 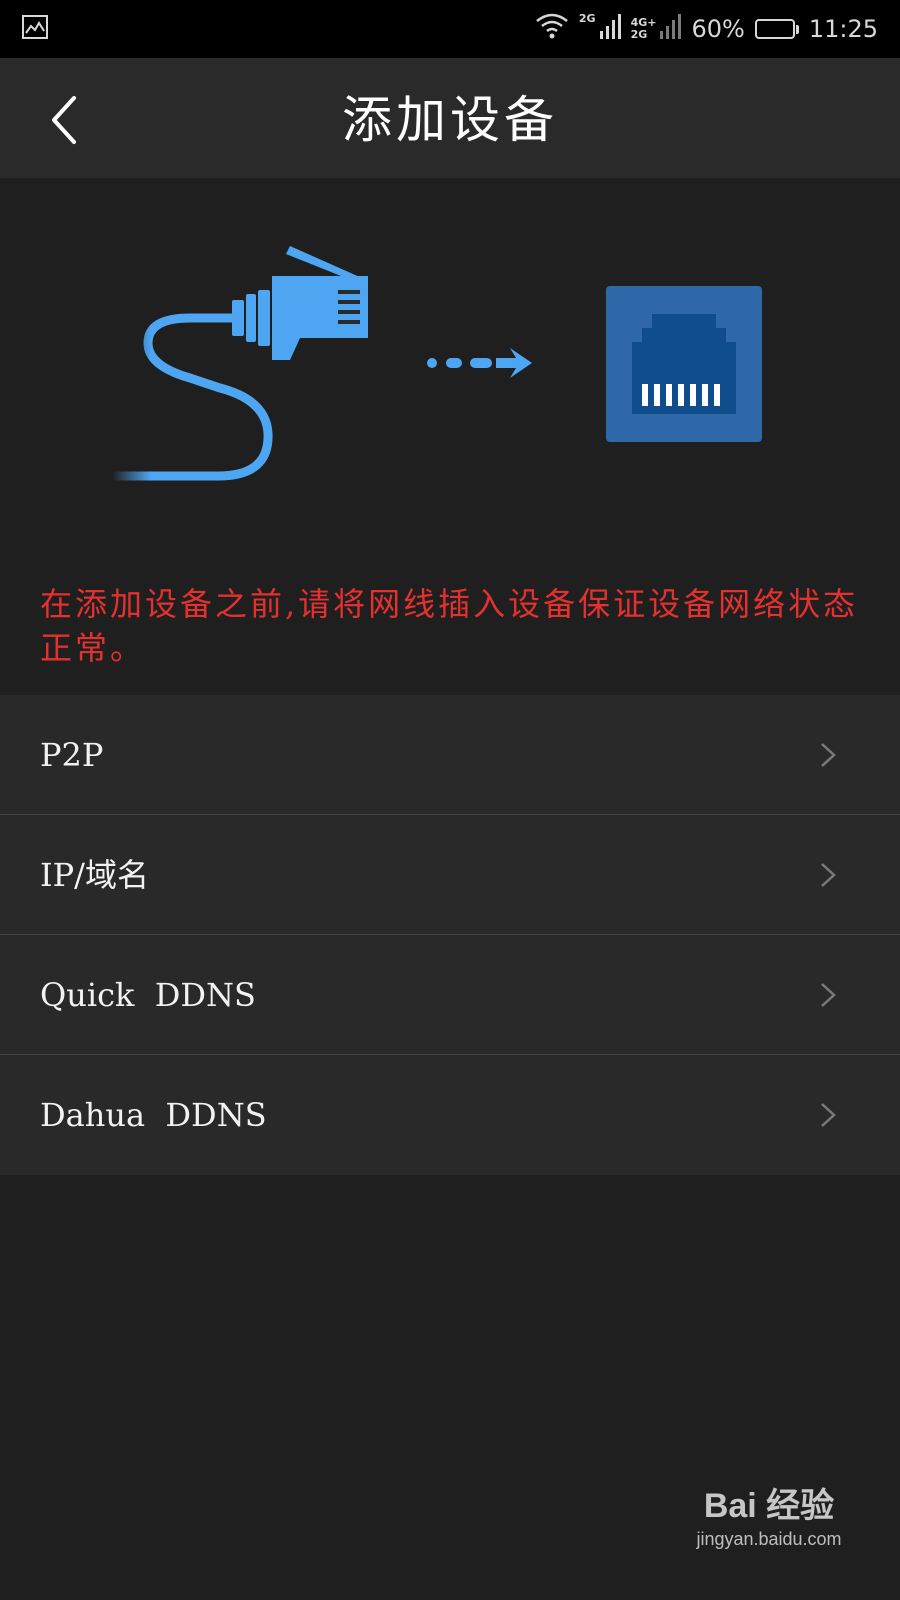 I want to click on chevron-left-icon, so click(x=64, y=120).